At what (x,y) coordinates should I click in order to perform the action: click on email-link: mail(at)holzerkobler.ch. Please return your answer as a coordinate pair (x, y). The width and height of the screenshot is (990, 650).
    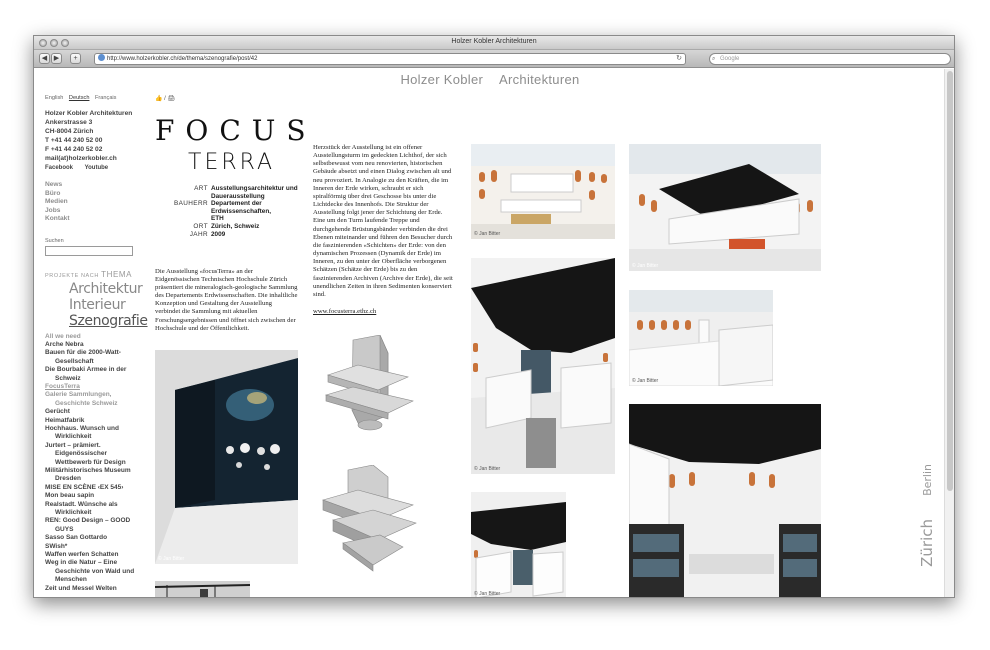
    Looking at the image, I should click on (97, 158).